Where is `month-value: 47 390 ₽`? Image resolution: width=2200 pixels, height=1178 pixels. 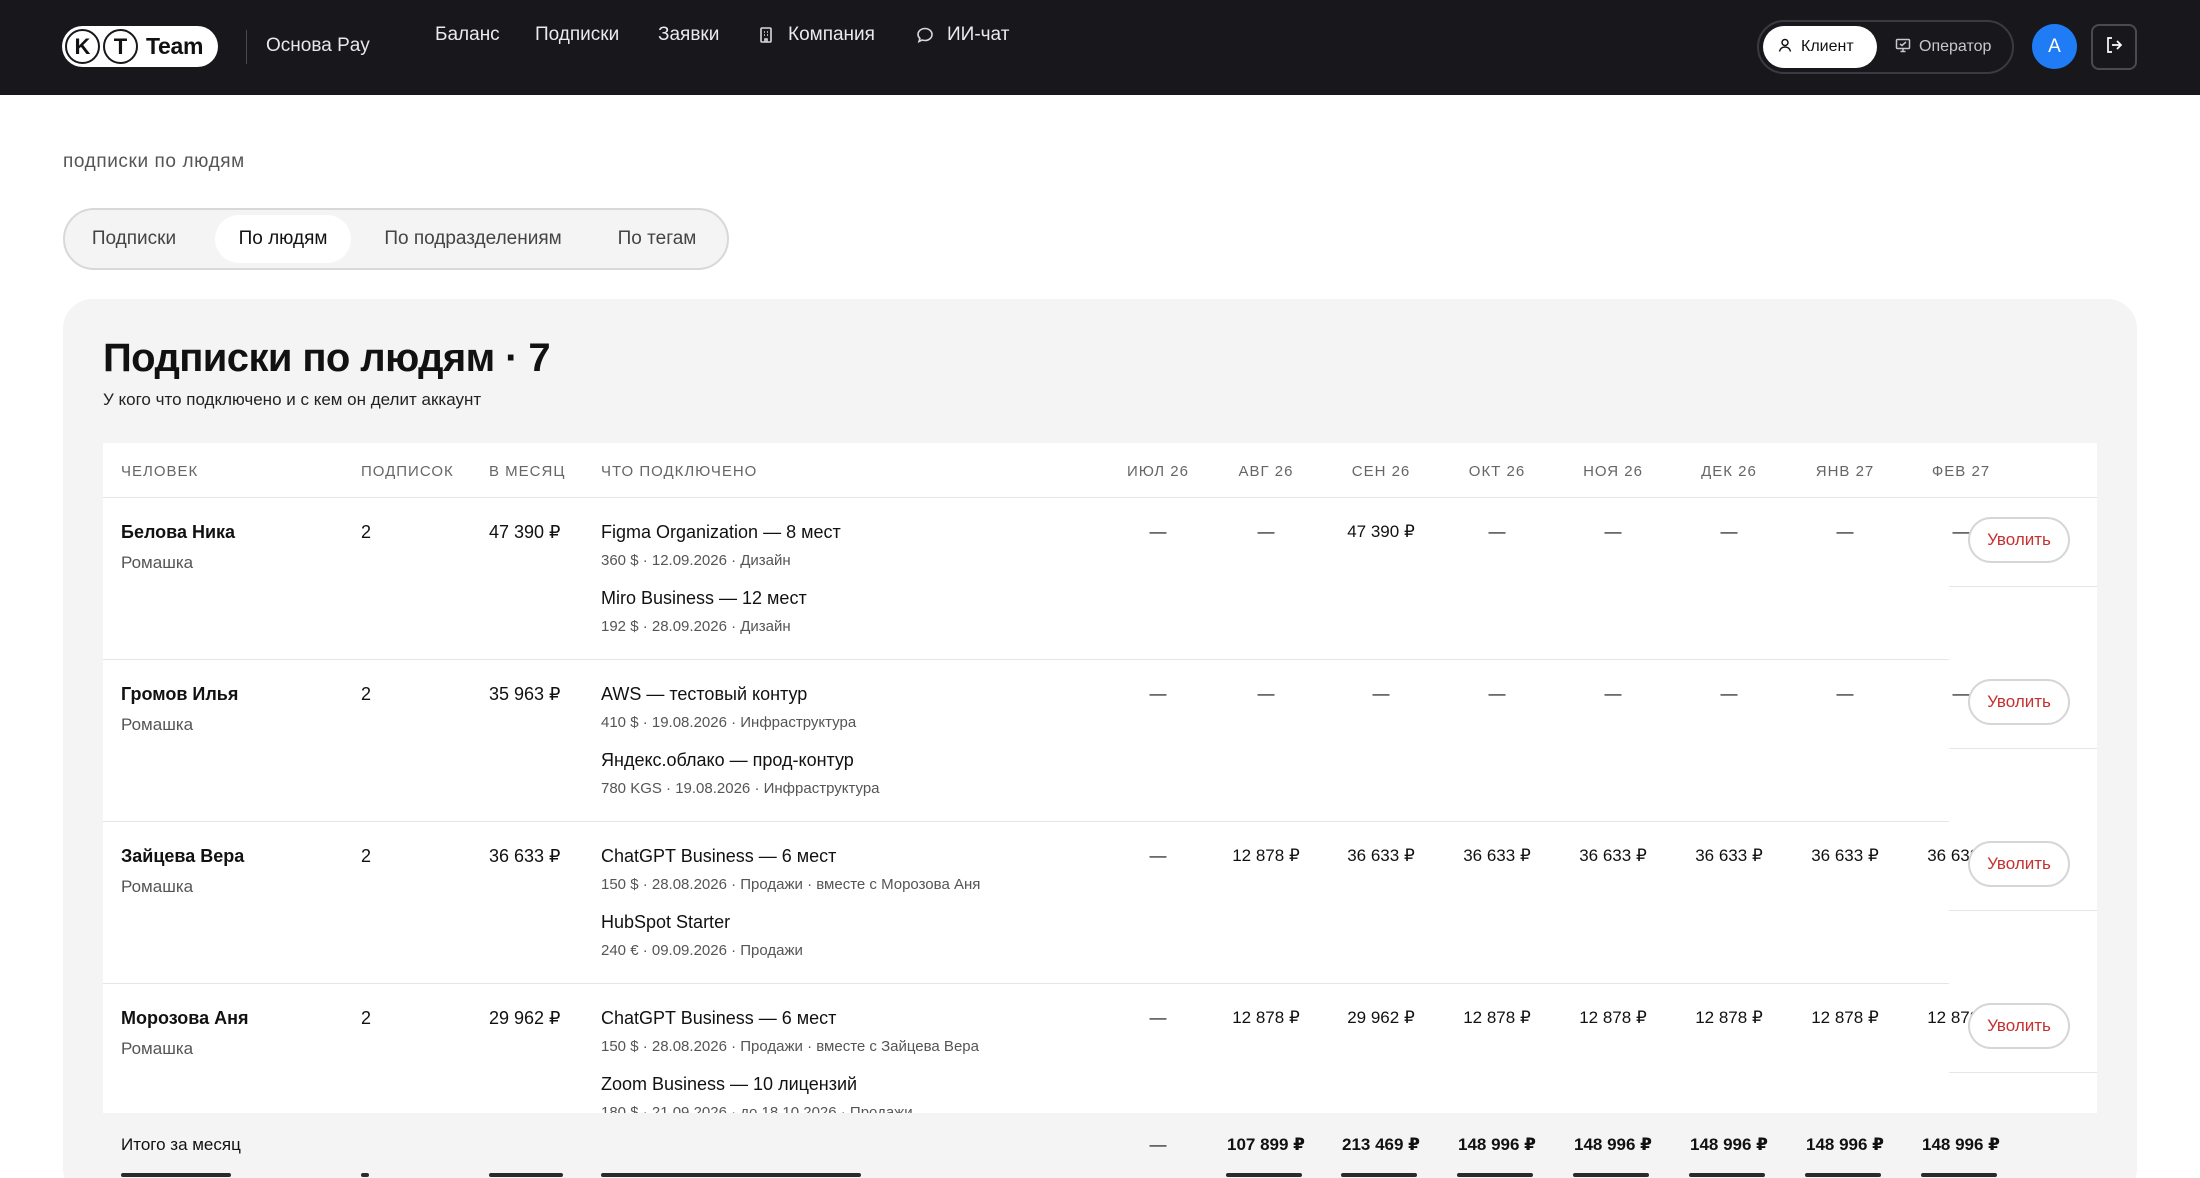
month-value: 47 390 ₽ is located at coordinates (1381, 531).